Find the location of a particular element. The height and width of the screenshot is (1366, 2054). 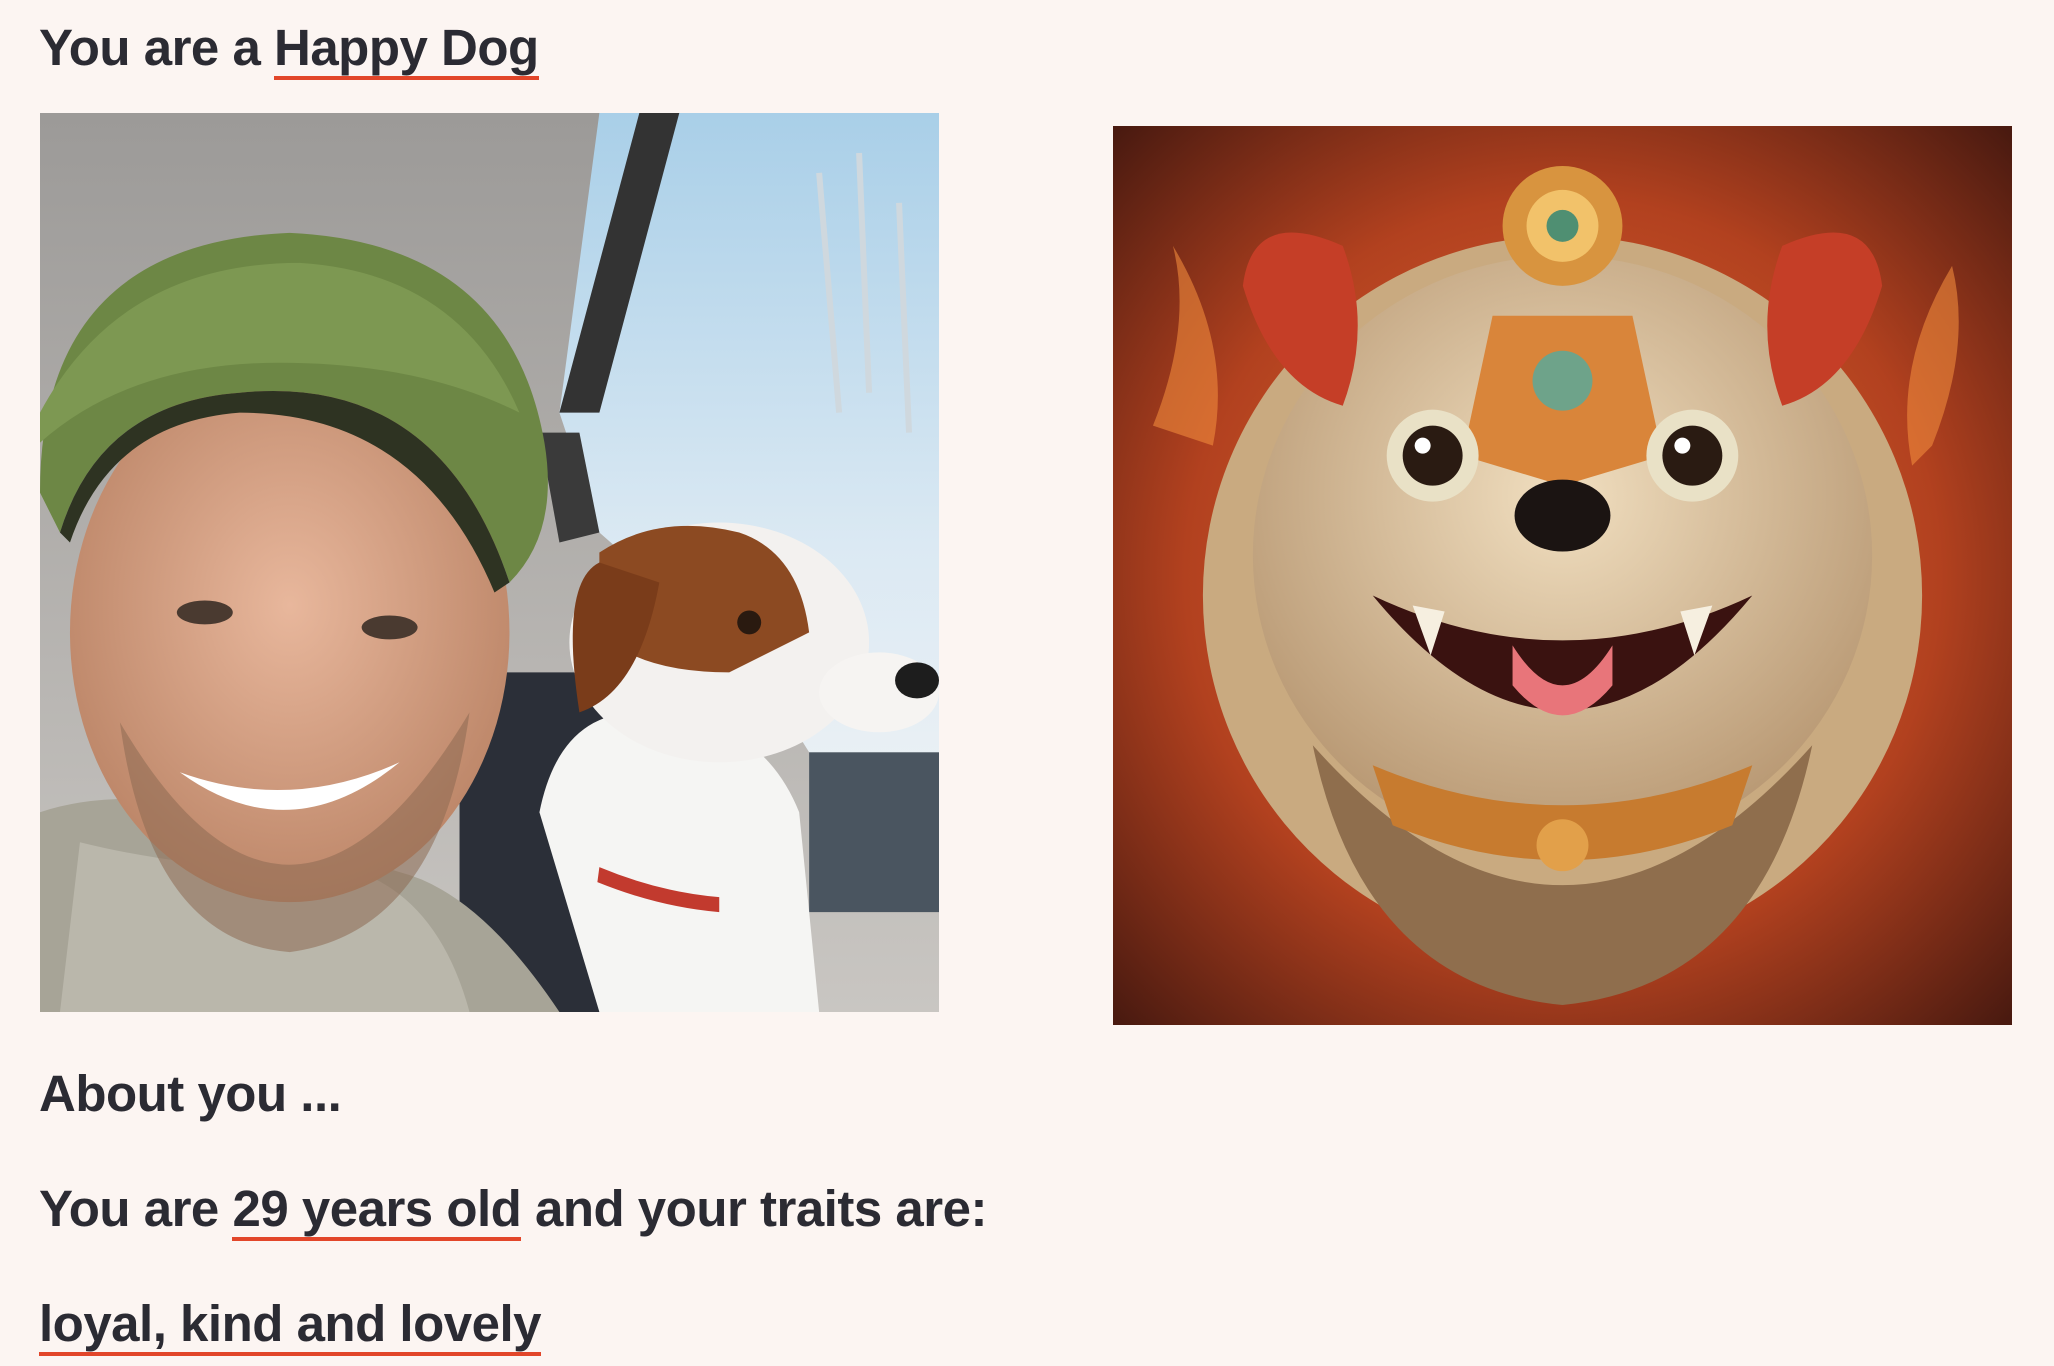

animal-type-highlight: Happy Dog is located at coordinates (406, 51).